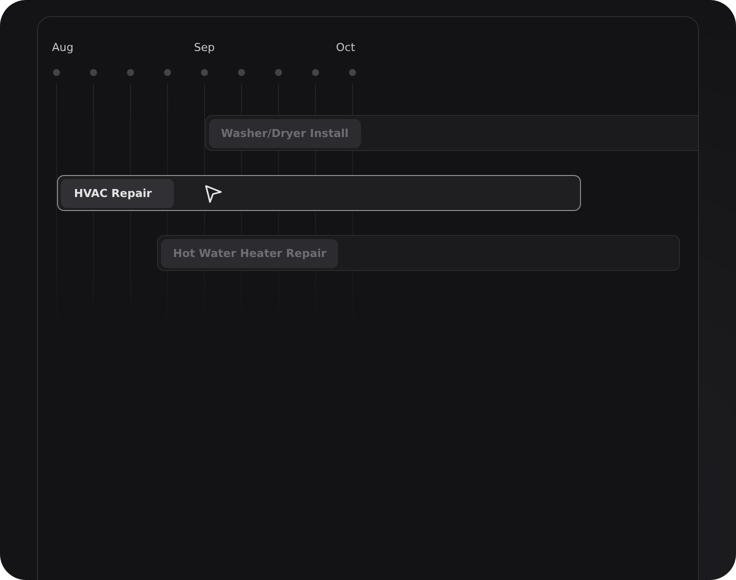 The image size is (736, 580). What do you see at coordinates (285, 133) in the screenshot?
I see `task-label: Washer/Dryer Install` at bounding box center [285, 133].